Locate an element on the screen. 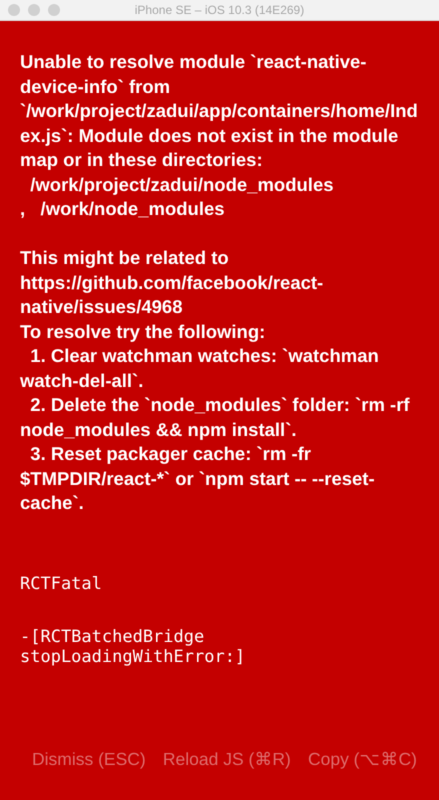 This screenshot has width=439, height=800. stack-frame: -[RCTBatchedBridge stopLoadingWithError:] is located at coordinates (200, 646).